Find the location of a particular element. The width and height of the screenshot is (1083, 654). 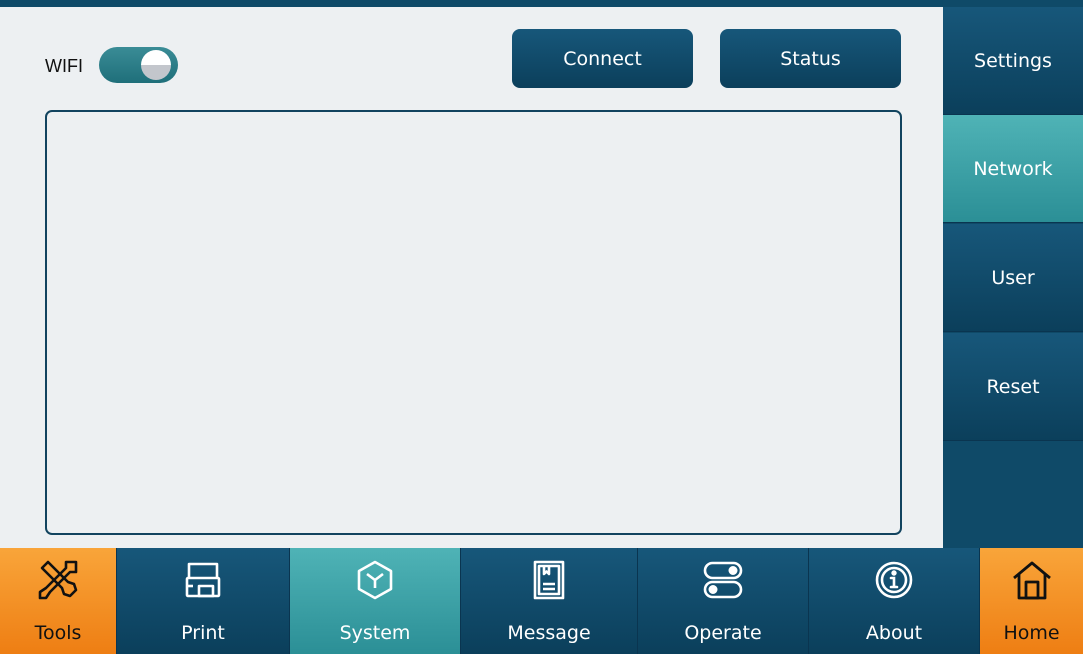

nav-label-about: About is located at coordinates (894, 633).